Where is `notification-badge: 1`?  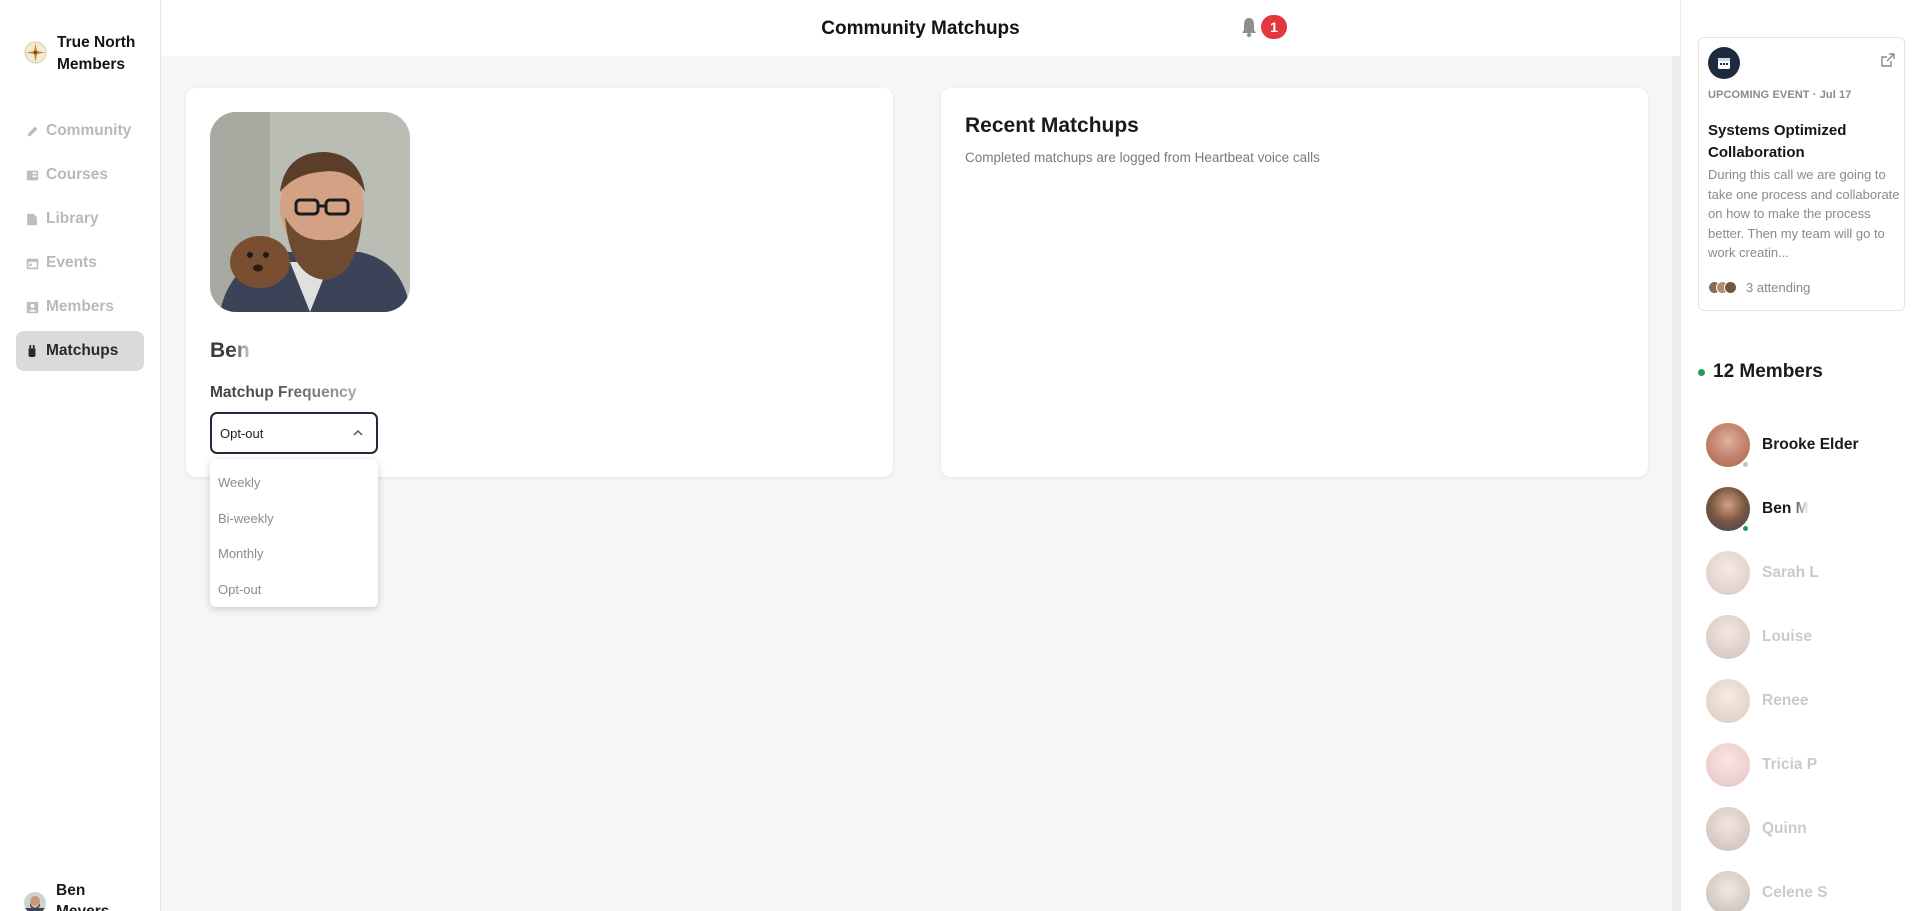 notification-badge: 1 is located at coordinates (1274, 27).